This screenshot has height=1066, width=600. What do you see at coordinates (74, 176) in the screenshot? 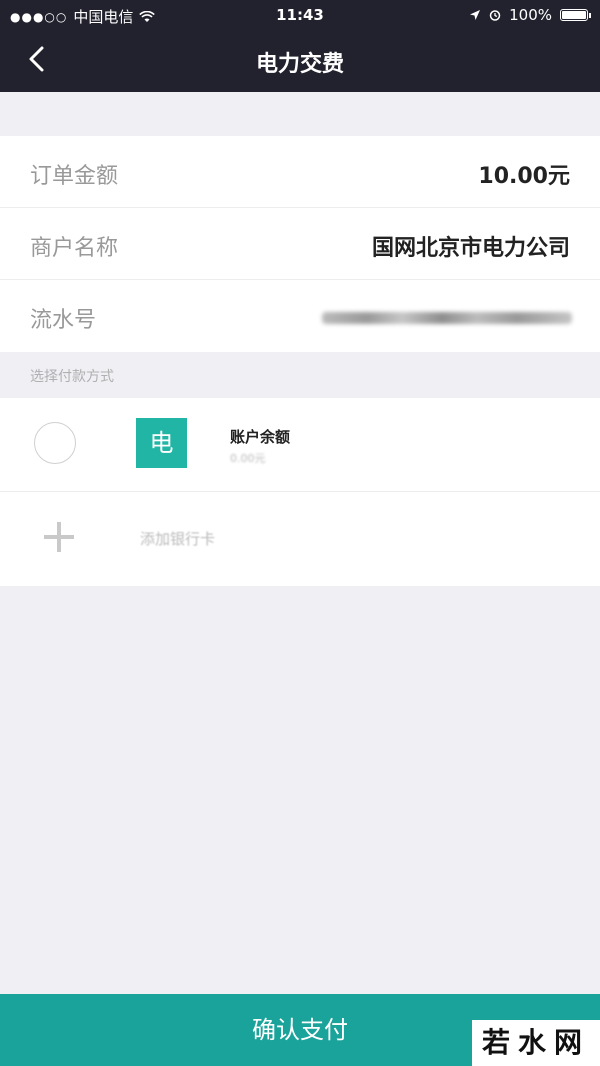
I see `order-amount-label: 订单金额` at bounding box center [74, 176].